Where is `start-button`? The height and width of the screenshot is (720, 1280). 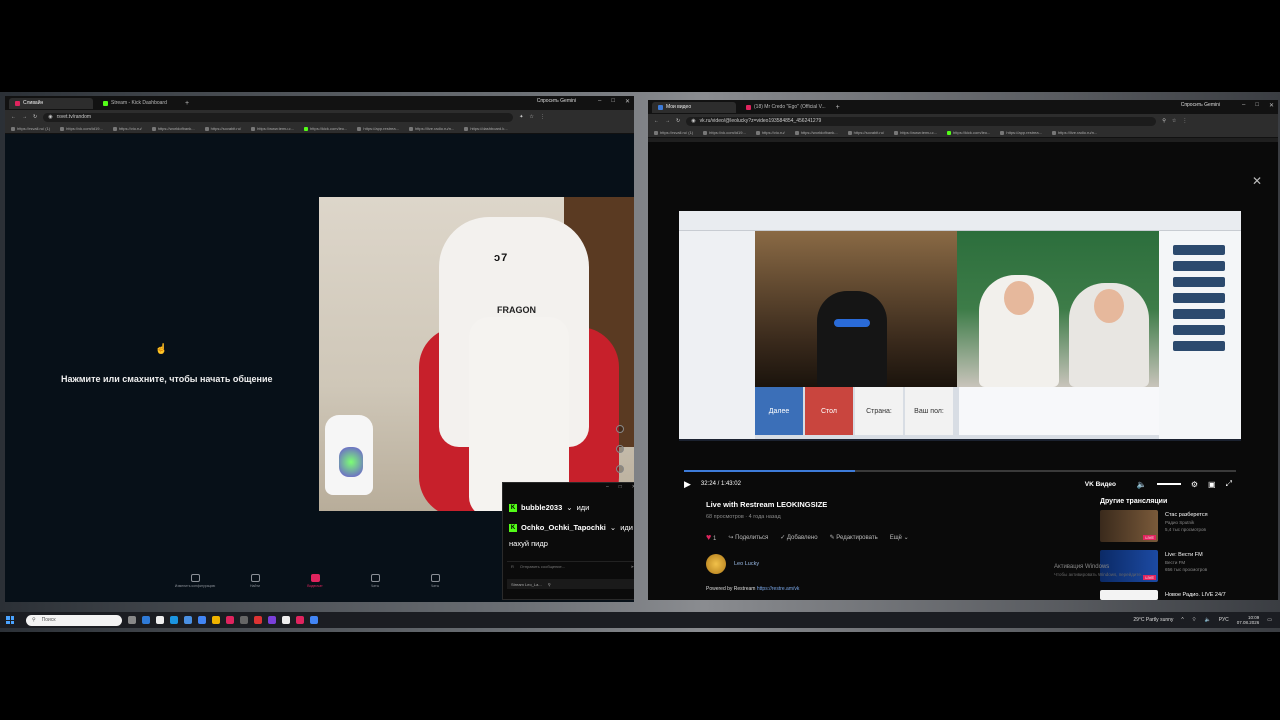
start-button is located at coordinates (10, 620).